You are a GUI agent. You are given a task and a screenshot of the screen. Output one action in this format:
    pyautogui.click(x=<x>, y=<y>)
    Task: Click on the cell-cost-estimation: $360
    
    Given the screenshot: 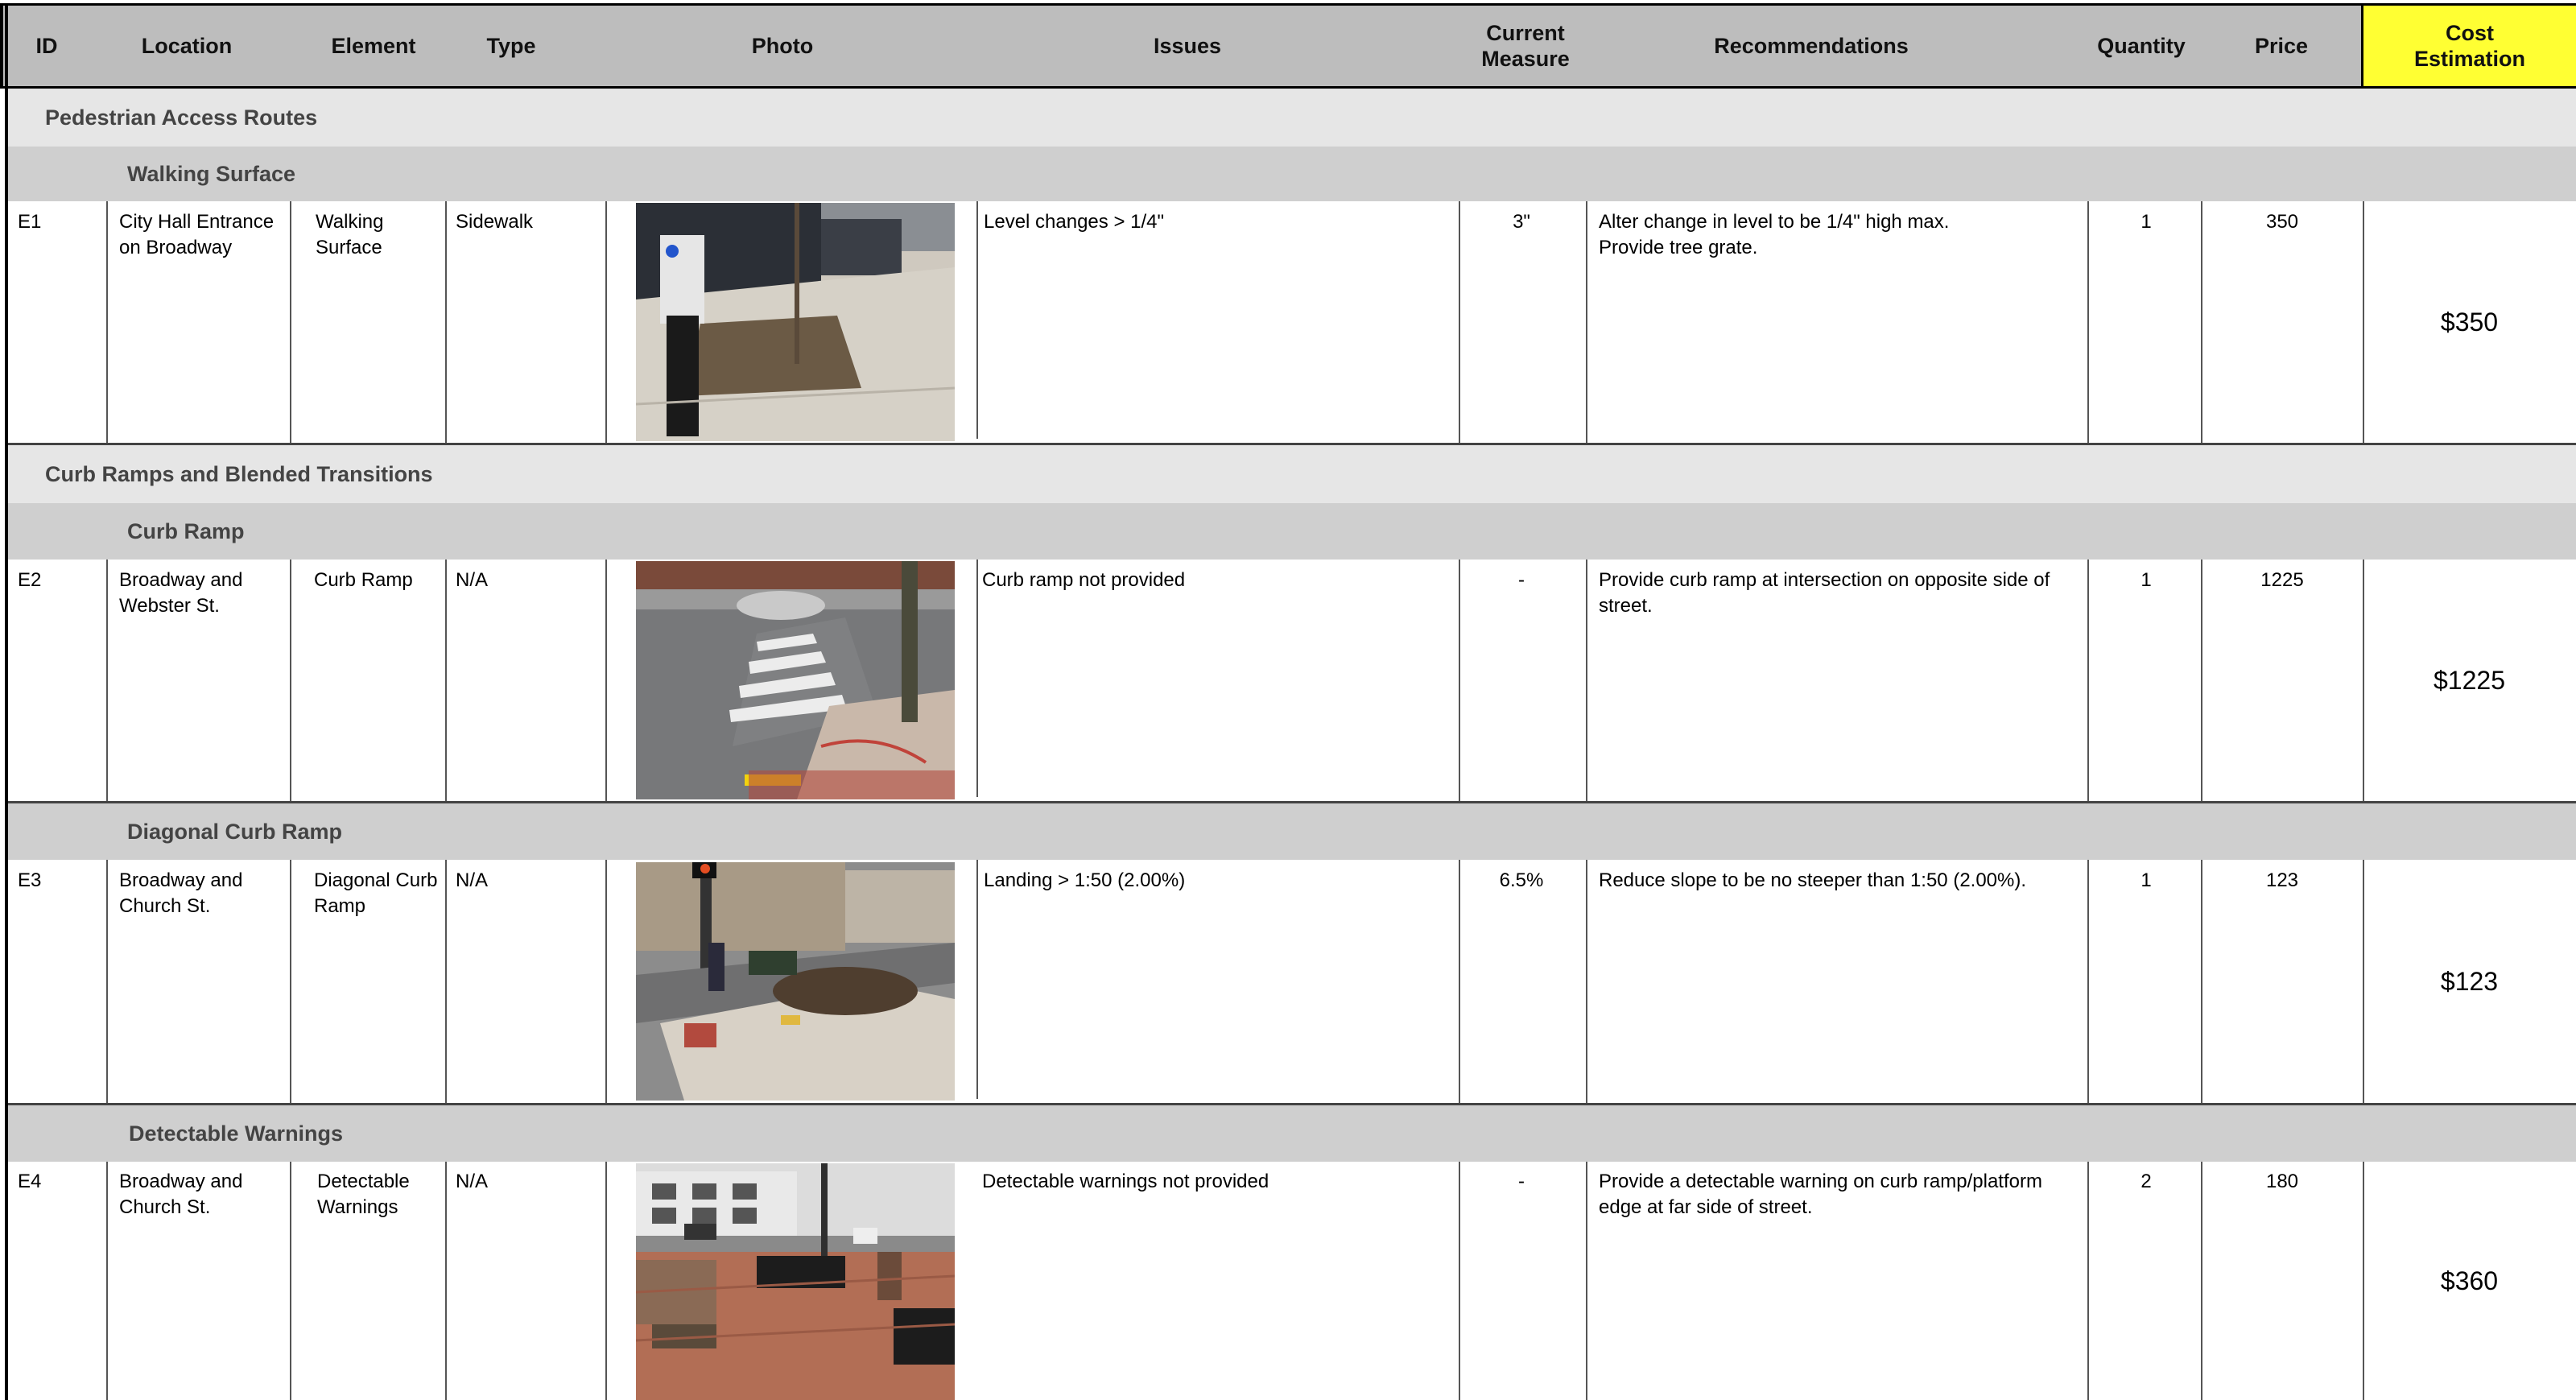 What is the action you would take?
    pyautogui.click(x=2469, y=1281)
    